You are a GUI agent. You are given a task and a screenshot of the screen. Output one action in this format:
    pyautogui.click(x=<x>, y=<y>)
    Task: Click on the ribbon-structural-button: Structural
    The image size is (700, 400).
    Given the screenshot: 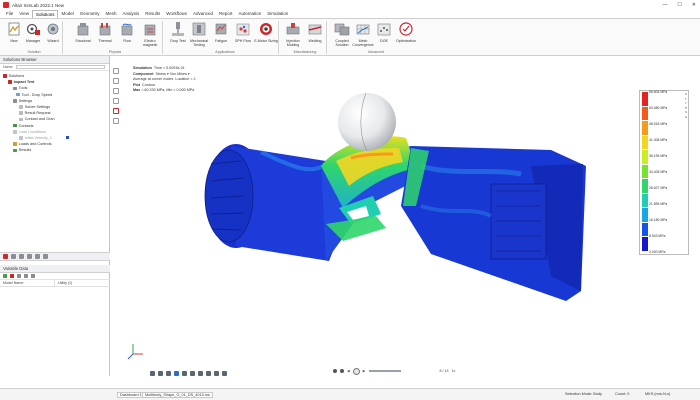 What is the action you would take?
    pyautogui.click(x=83, y=32)
    